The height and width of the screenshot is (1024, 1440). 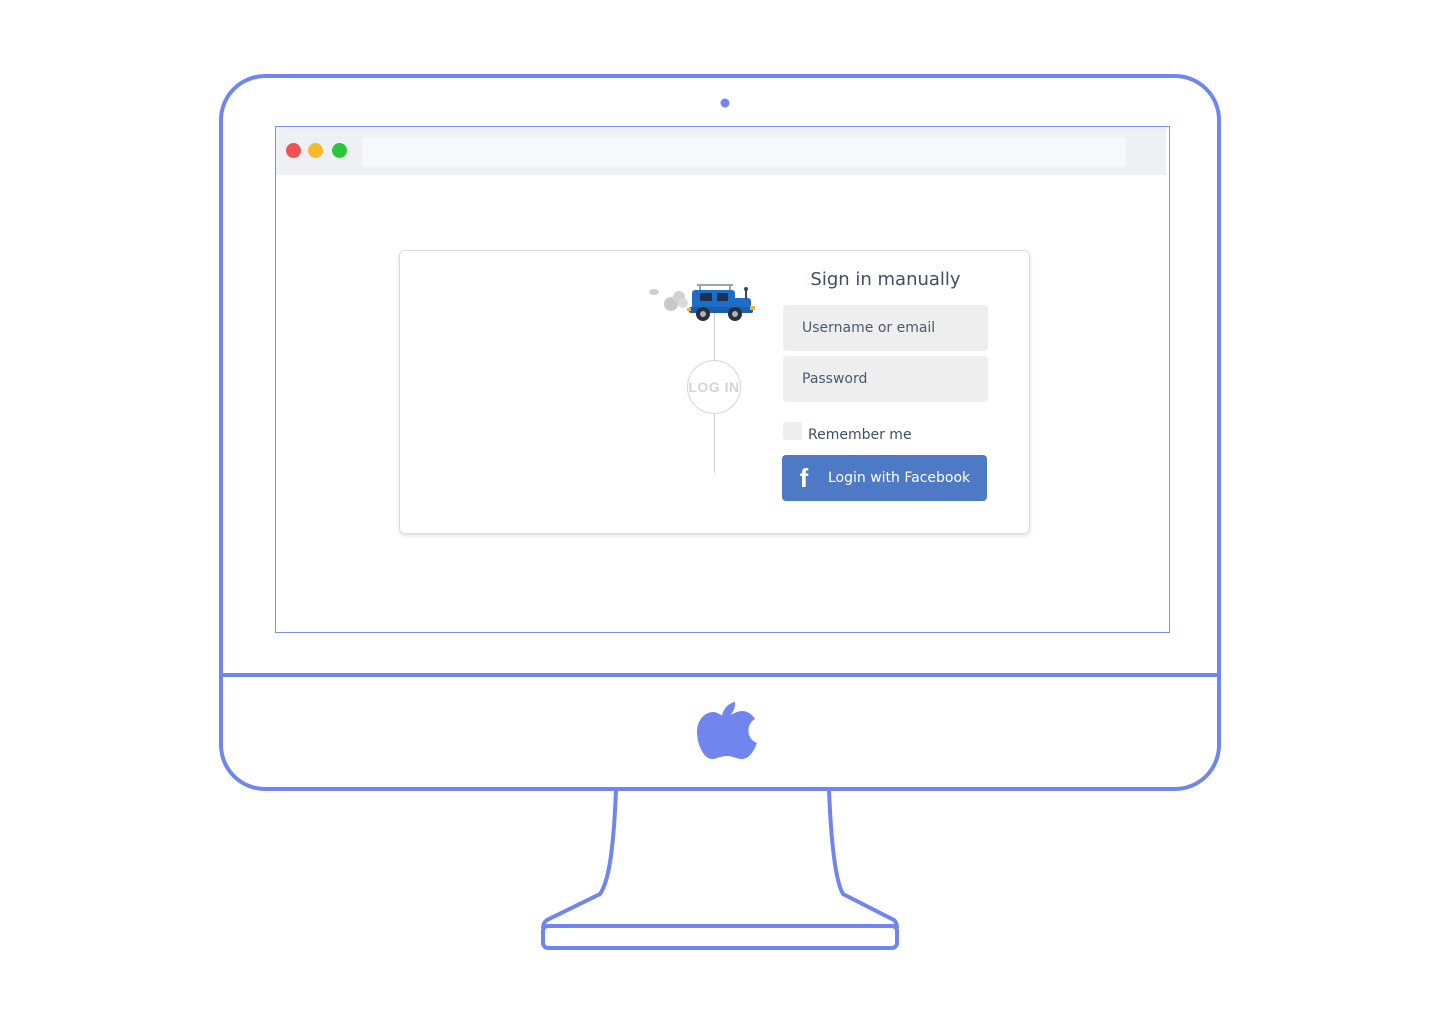 I want to click on browser-toolbar, so click(x=721, y=151).